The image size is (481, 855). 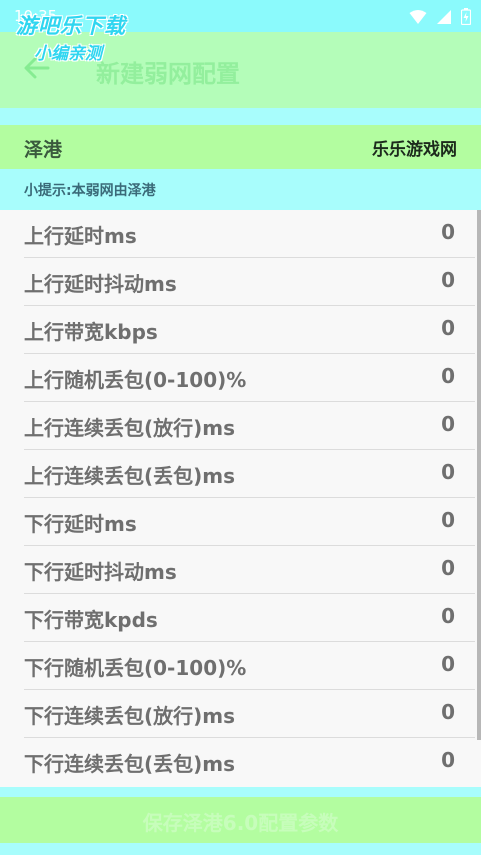 I want to click on tip-text: 小提示:本弱网由泽港, so click(x=90, y=191).